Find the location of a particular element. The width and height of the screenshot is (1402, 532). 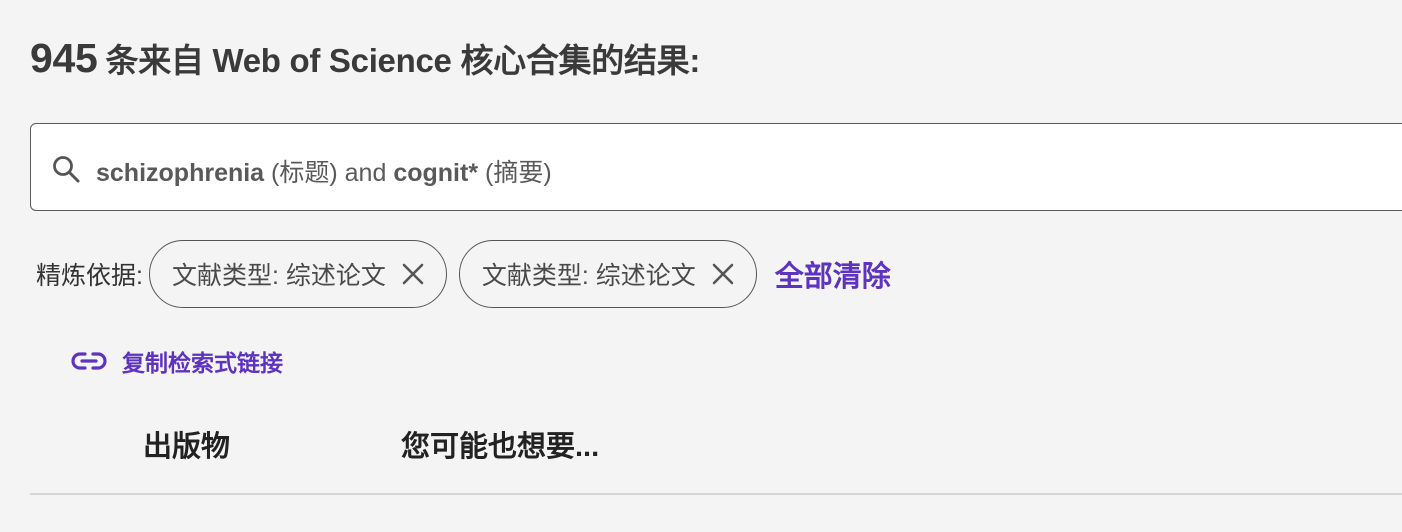

search-query: schizophrenia (标题) and cognit* (摘要) is located at coordinates (324, 171).